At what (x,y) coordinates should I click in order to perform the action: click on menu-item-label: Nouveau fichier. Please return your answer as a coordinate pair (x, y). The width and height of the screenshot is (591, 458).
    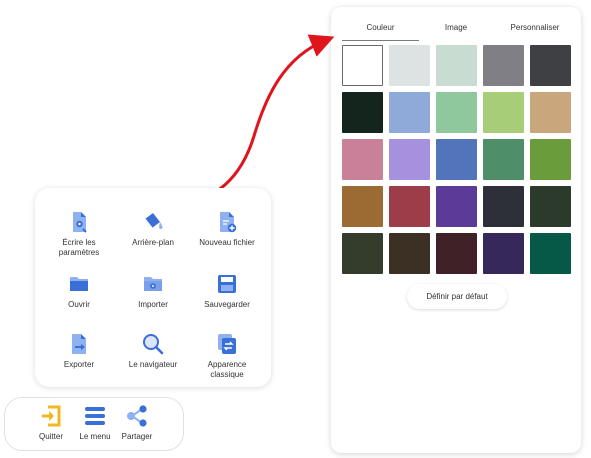
    Looking at the image, I should click on (227, 242).